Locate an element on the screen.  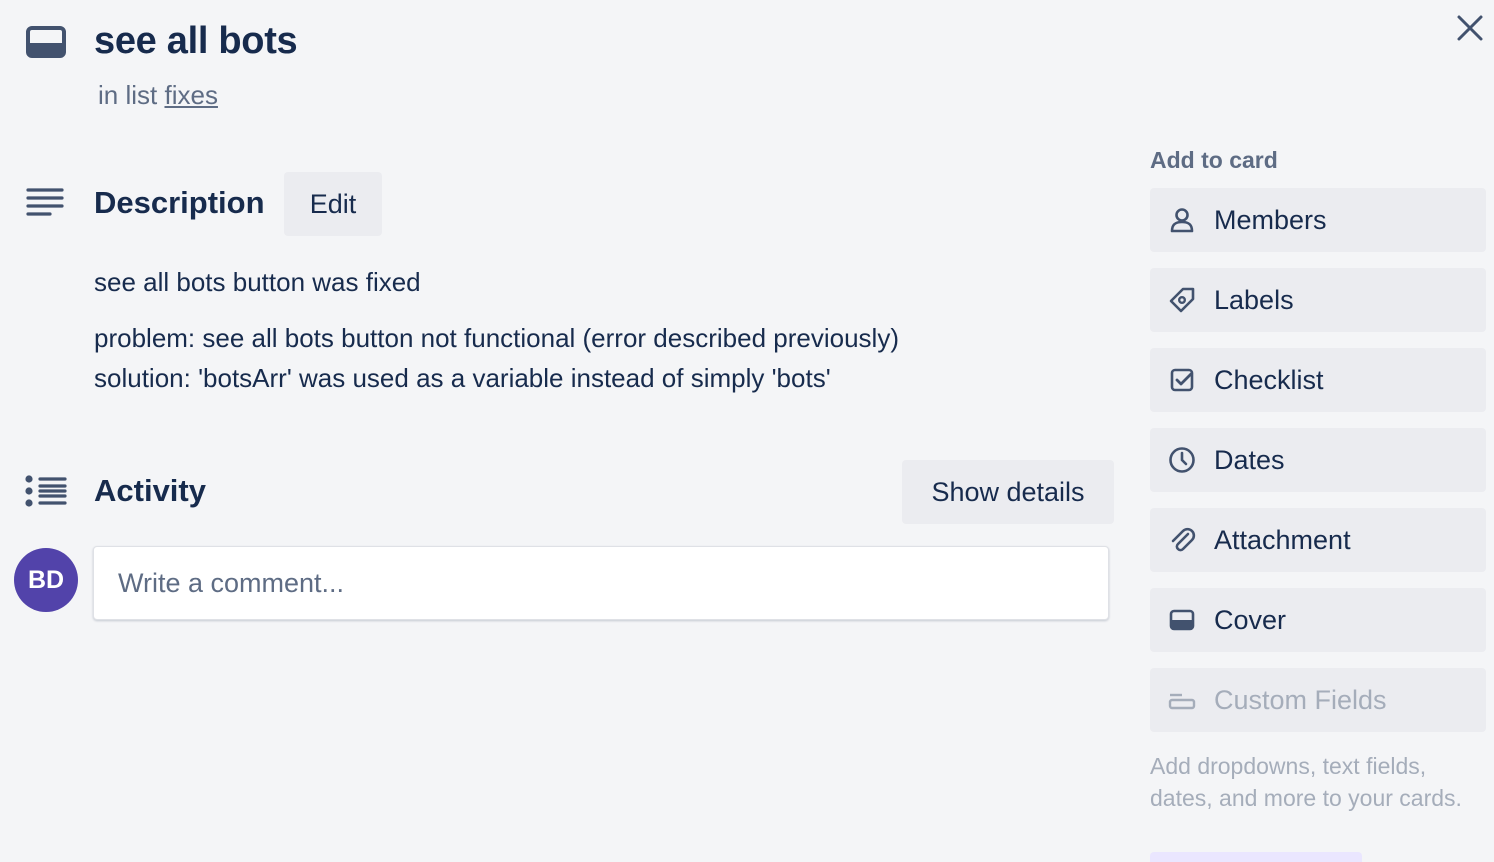
list-link: fixes is located at coordinates (190, 95).